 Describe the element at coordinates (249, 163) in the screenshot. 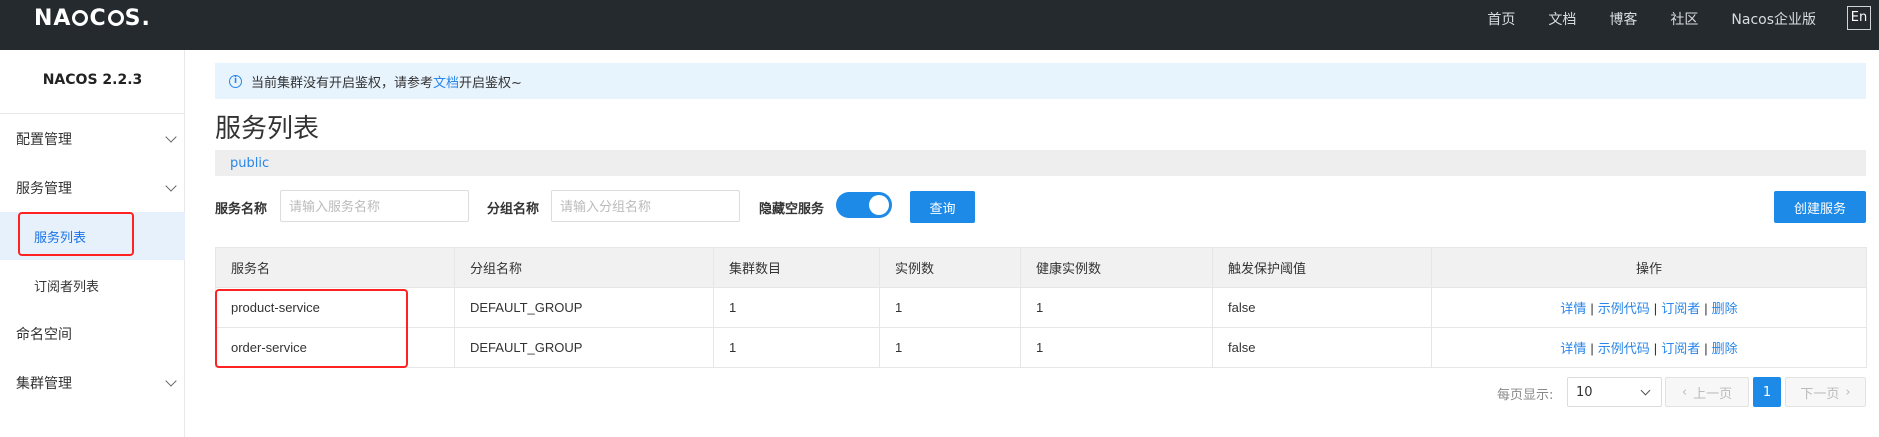

I see `namespace-public-link: public` at that location.